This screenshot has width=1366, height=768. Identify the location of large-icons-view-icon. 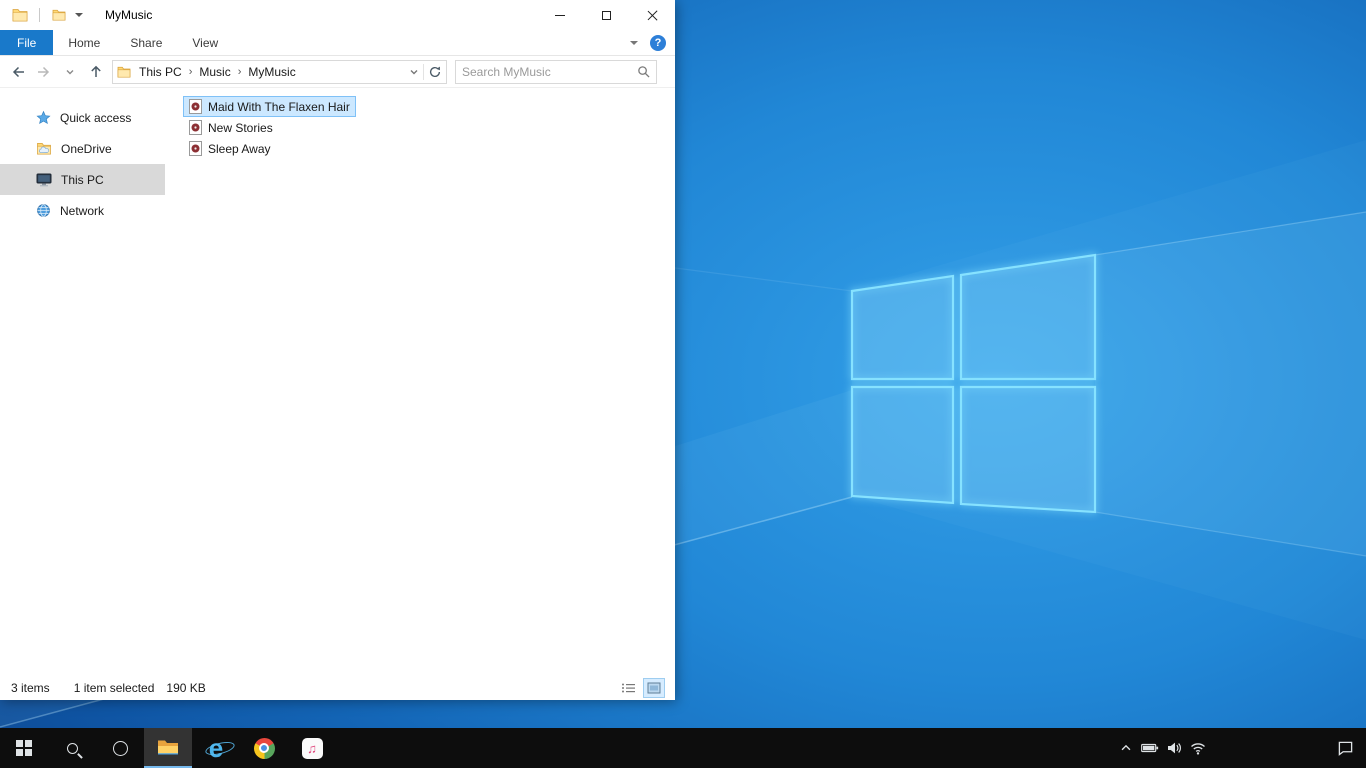
(654, 688).